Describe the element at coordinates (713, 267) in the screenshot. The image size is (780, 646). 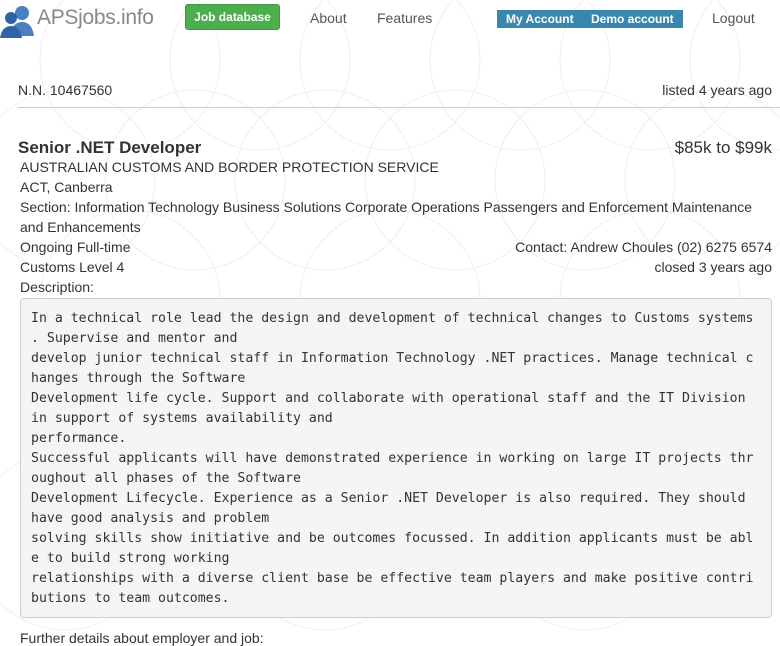
I see `closing-date: closed 3 years ago` at that location.